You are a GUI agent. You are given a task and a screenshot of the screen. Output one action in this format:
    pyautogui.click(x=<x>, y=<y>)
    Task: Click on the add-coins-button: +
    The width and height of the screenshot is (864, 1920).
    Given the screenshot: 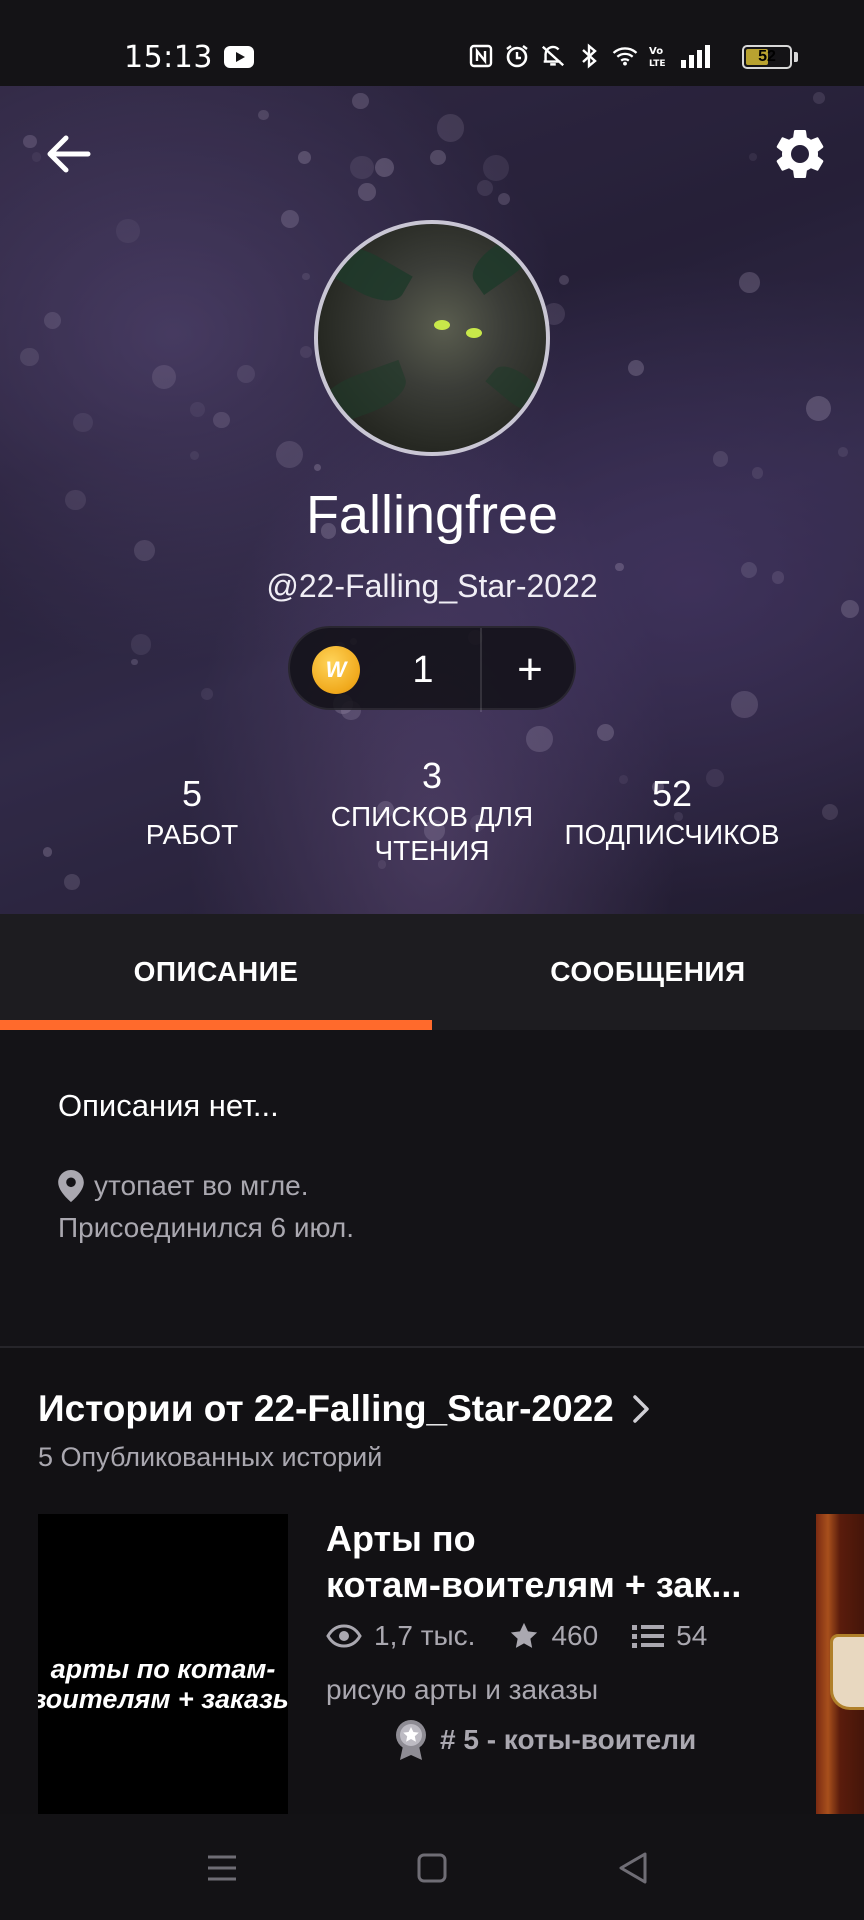 What is the action you would take?
    pyautogui.click(x=530, y=670)
    